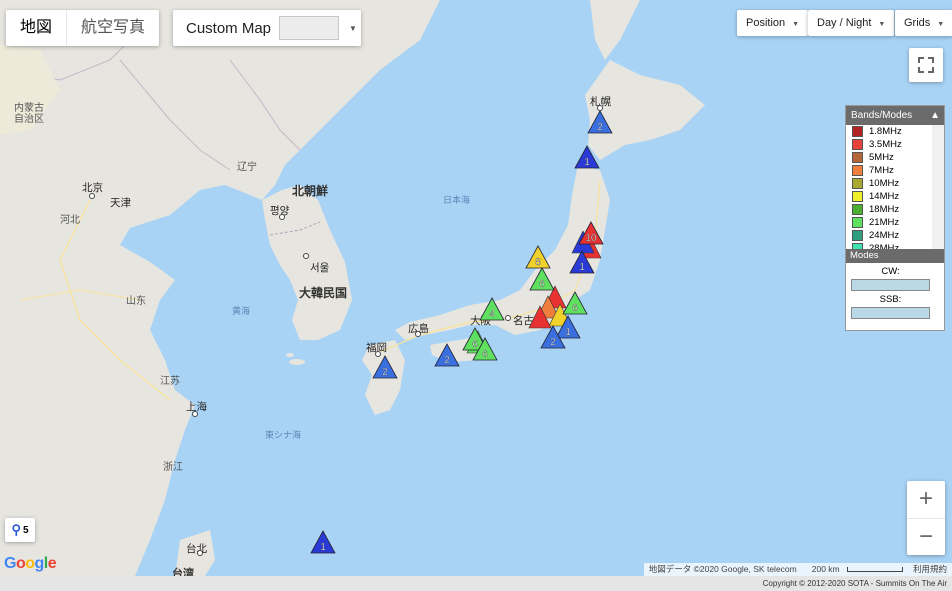 The height and width of the screenshot is (591, 952). I want to click on band-label: 18MHz, so click(884, 209).